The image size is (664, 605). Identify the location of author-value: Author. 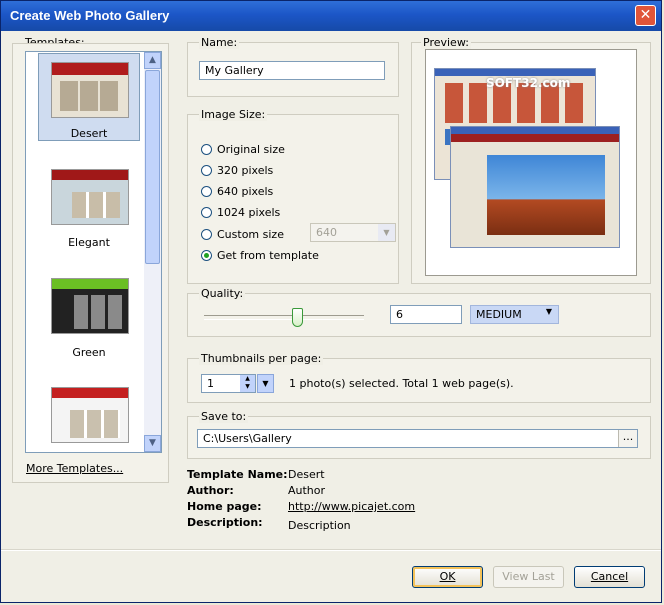
(307, 490).